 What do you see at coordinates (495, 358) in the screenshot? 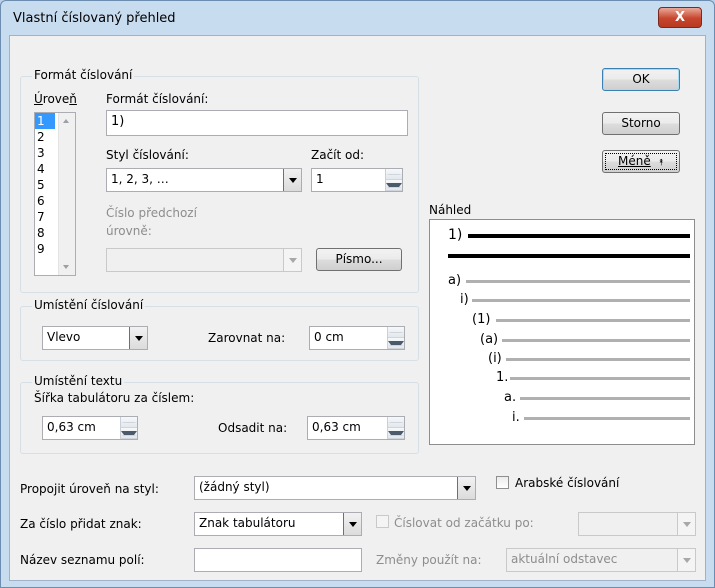
I see `preview-level-6-label: (i)` at bounding box center [495, 358].